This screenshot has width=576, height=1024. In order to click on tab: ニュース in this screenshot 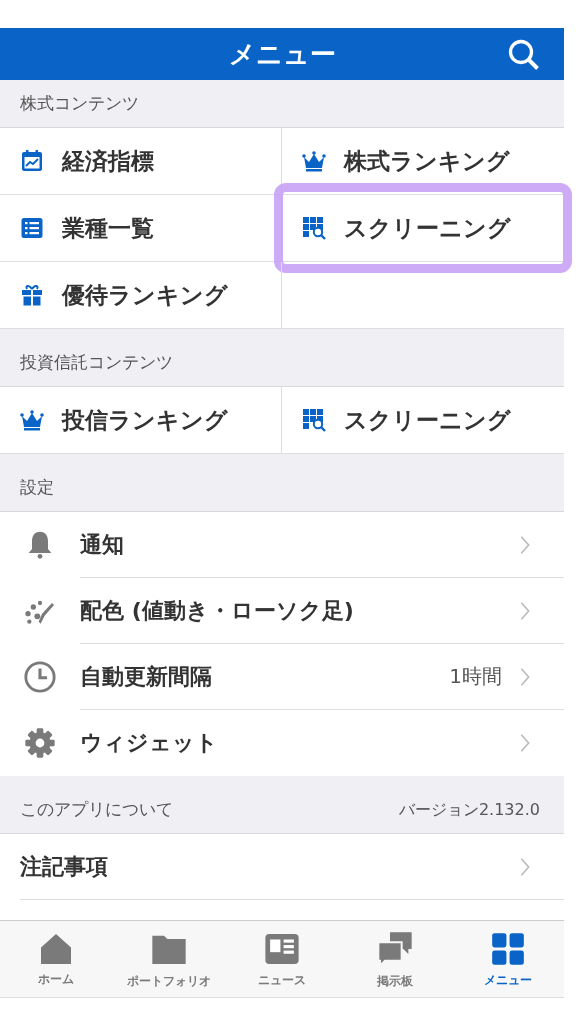, I will do `click(282, 959)`.